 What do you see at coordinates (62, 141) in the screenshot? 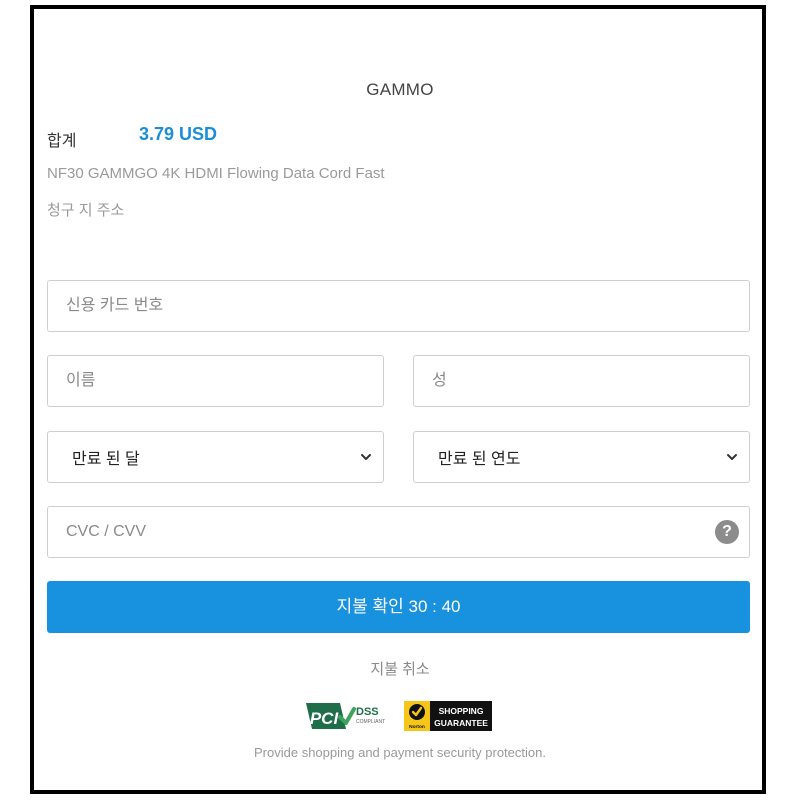
I see `total-label: 합계` at bounding box center [62, 141].